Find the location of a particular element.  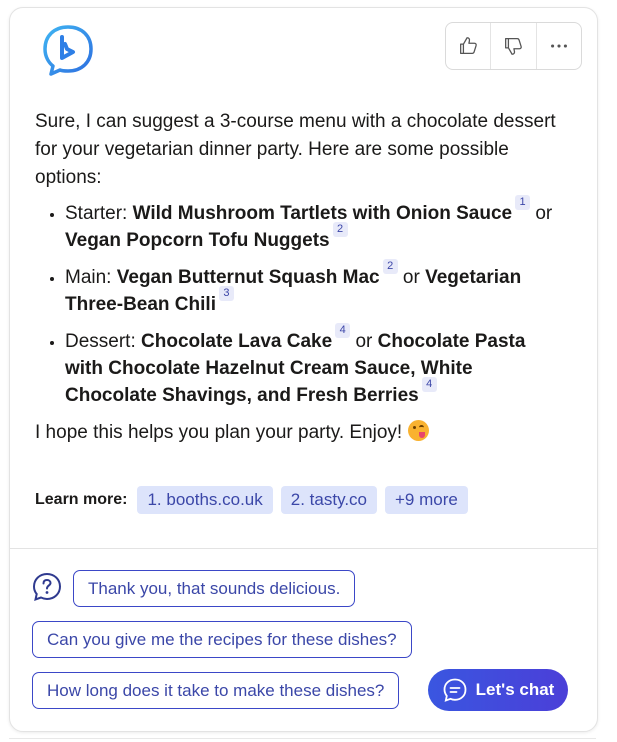

course-prefix: Dessert: is located at coordinates (103, 341).